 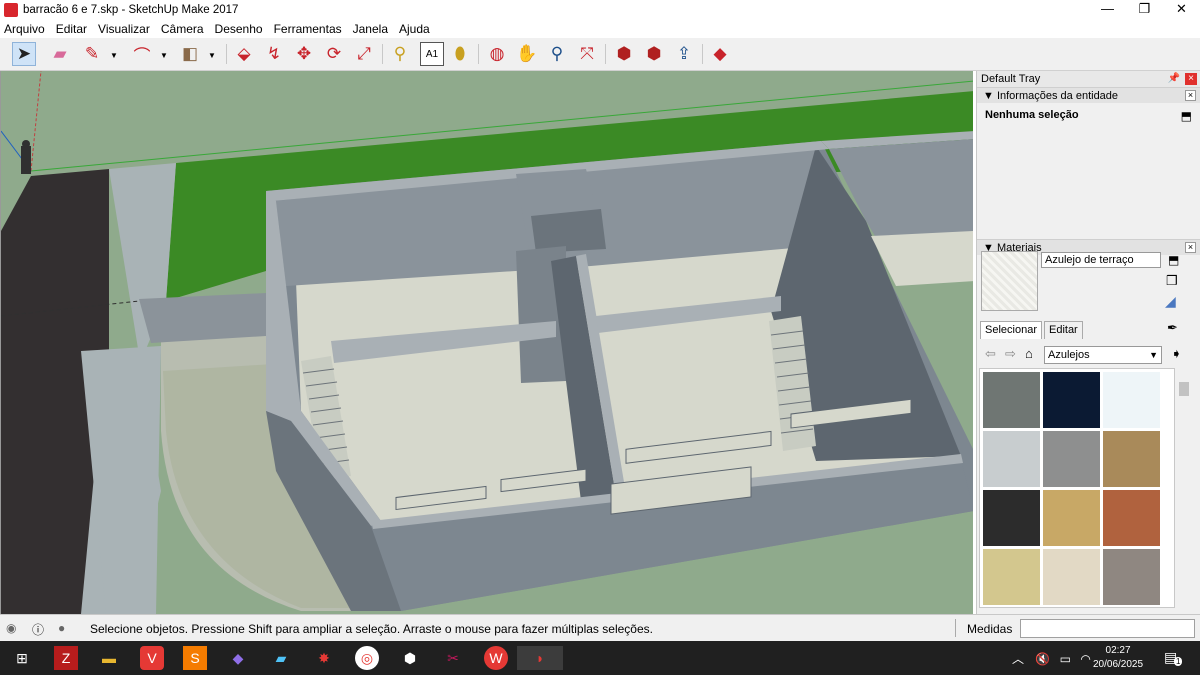 What do you see at coordinates (684, 54) in the screenshot?
I see `share-model-tool-button: ⇪` at bounding box center [684, 54].